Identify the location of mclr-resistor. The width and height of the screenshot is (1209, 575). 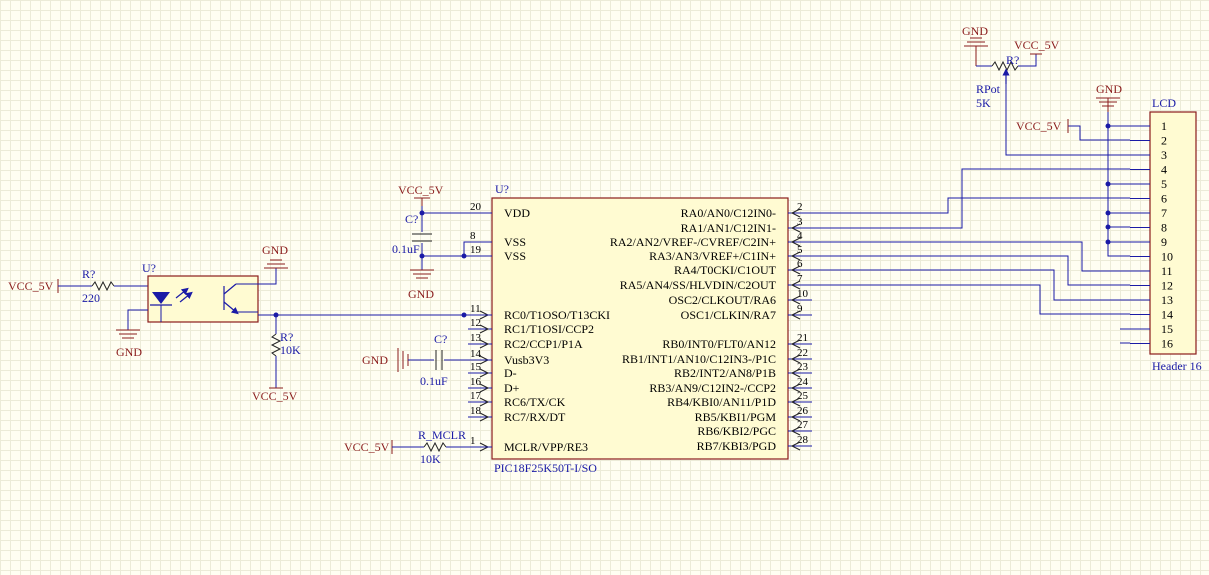
(441, 447).